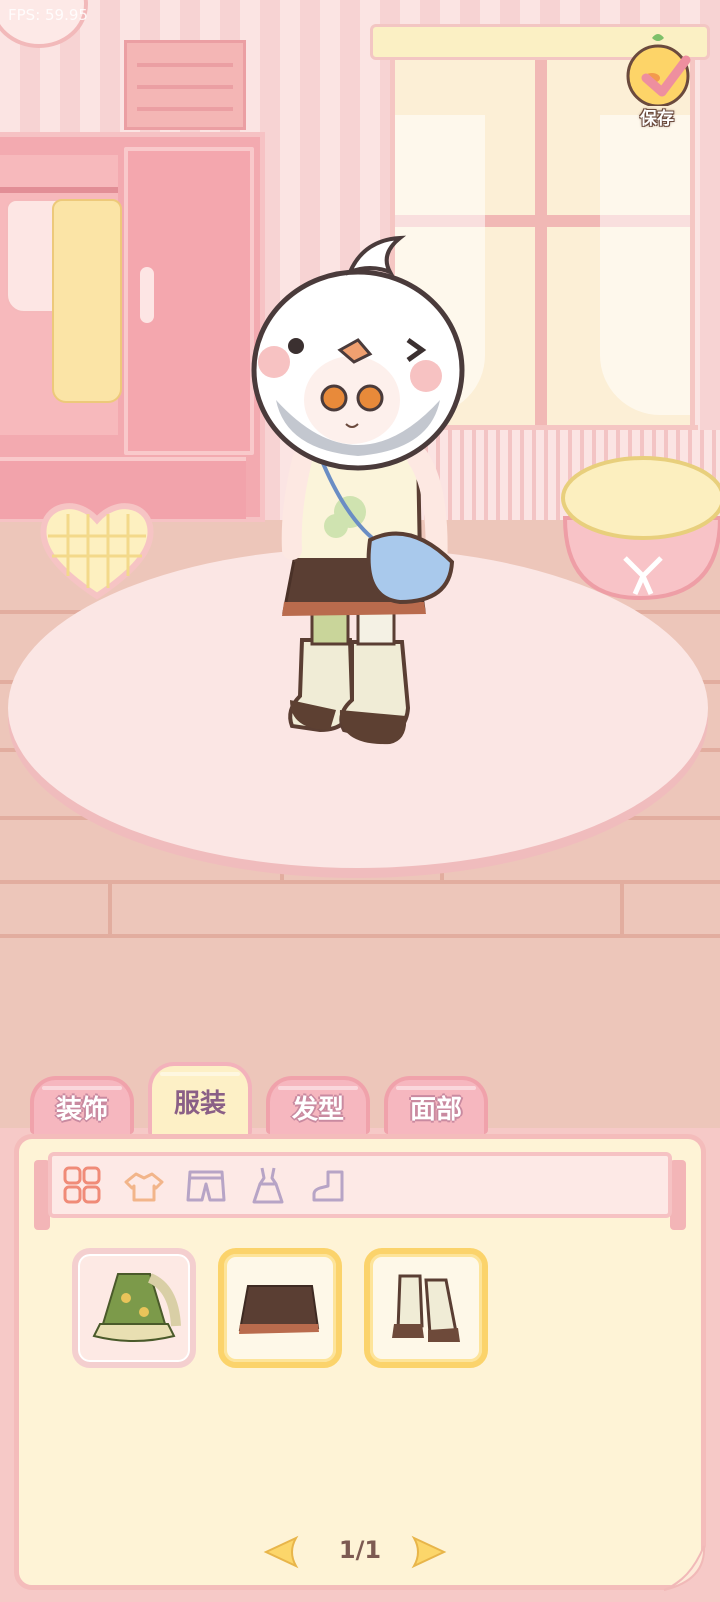 The height and width of the screenshot is (1602, 720). I want to click on save-label: 保存, so click(657, 119).